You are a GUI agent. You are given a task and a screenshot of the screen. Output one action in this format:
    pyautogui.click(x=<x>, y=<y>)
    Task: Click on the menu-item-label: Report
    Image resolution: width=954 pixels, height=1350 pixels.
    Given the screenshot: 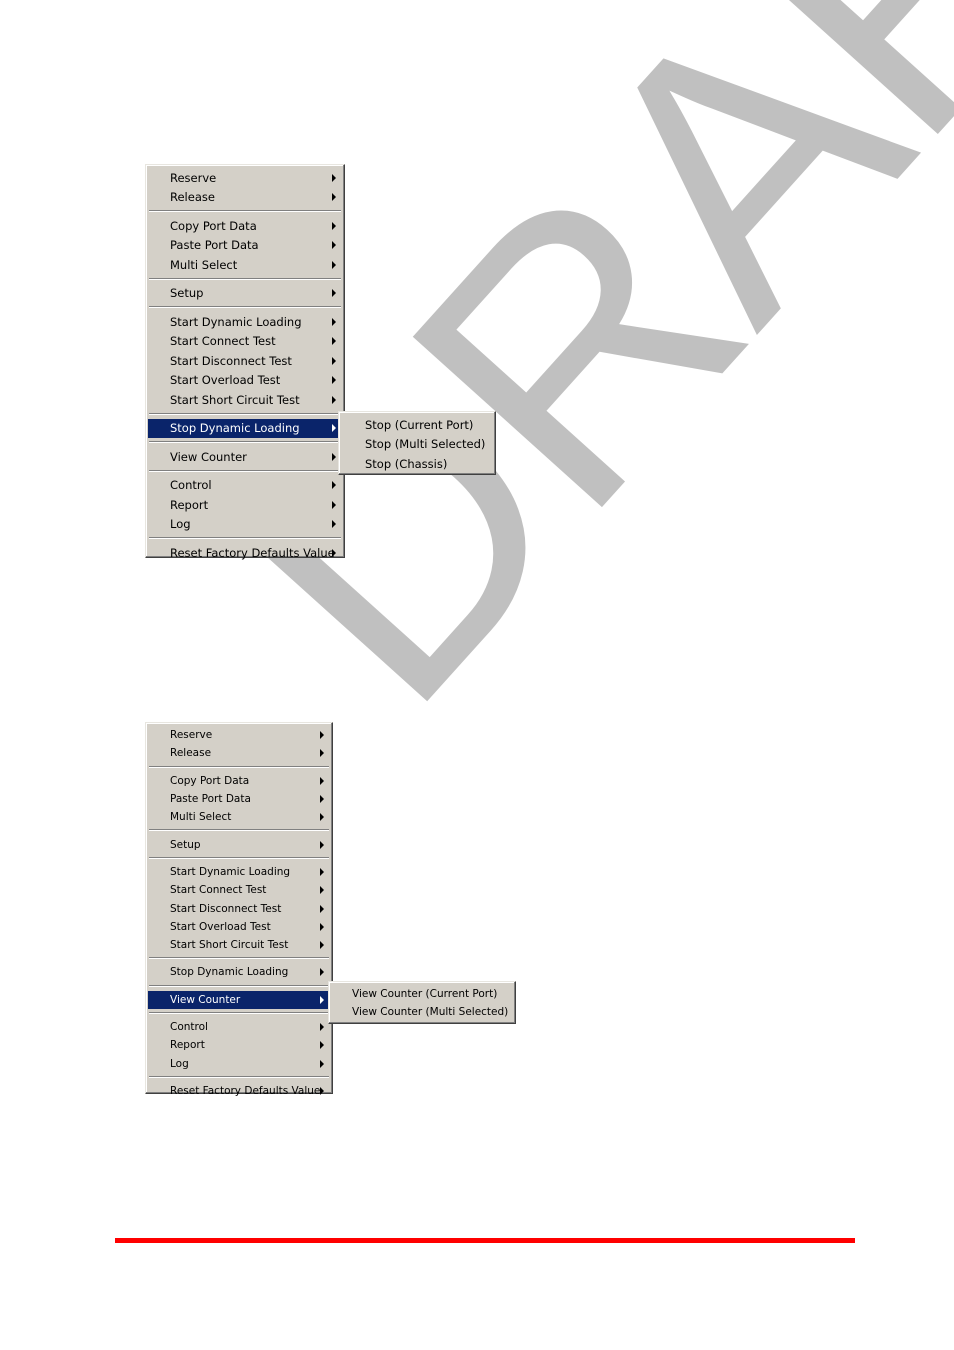 What is the action you would take?
    pyautogui.click(x=189, y=504)
    